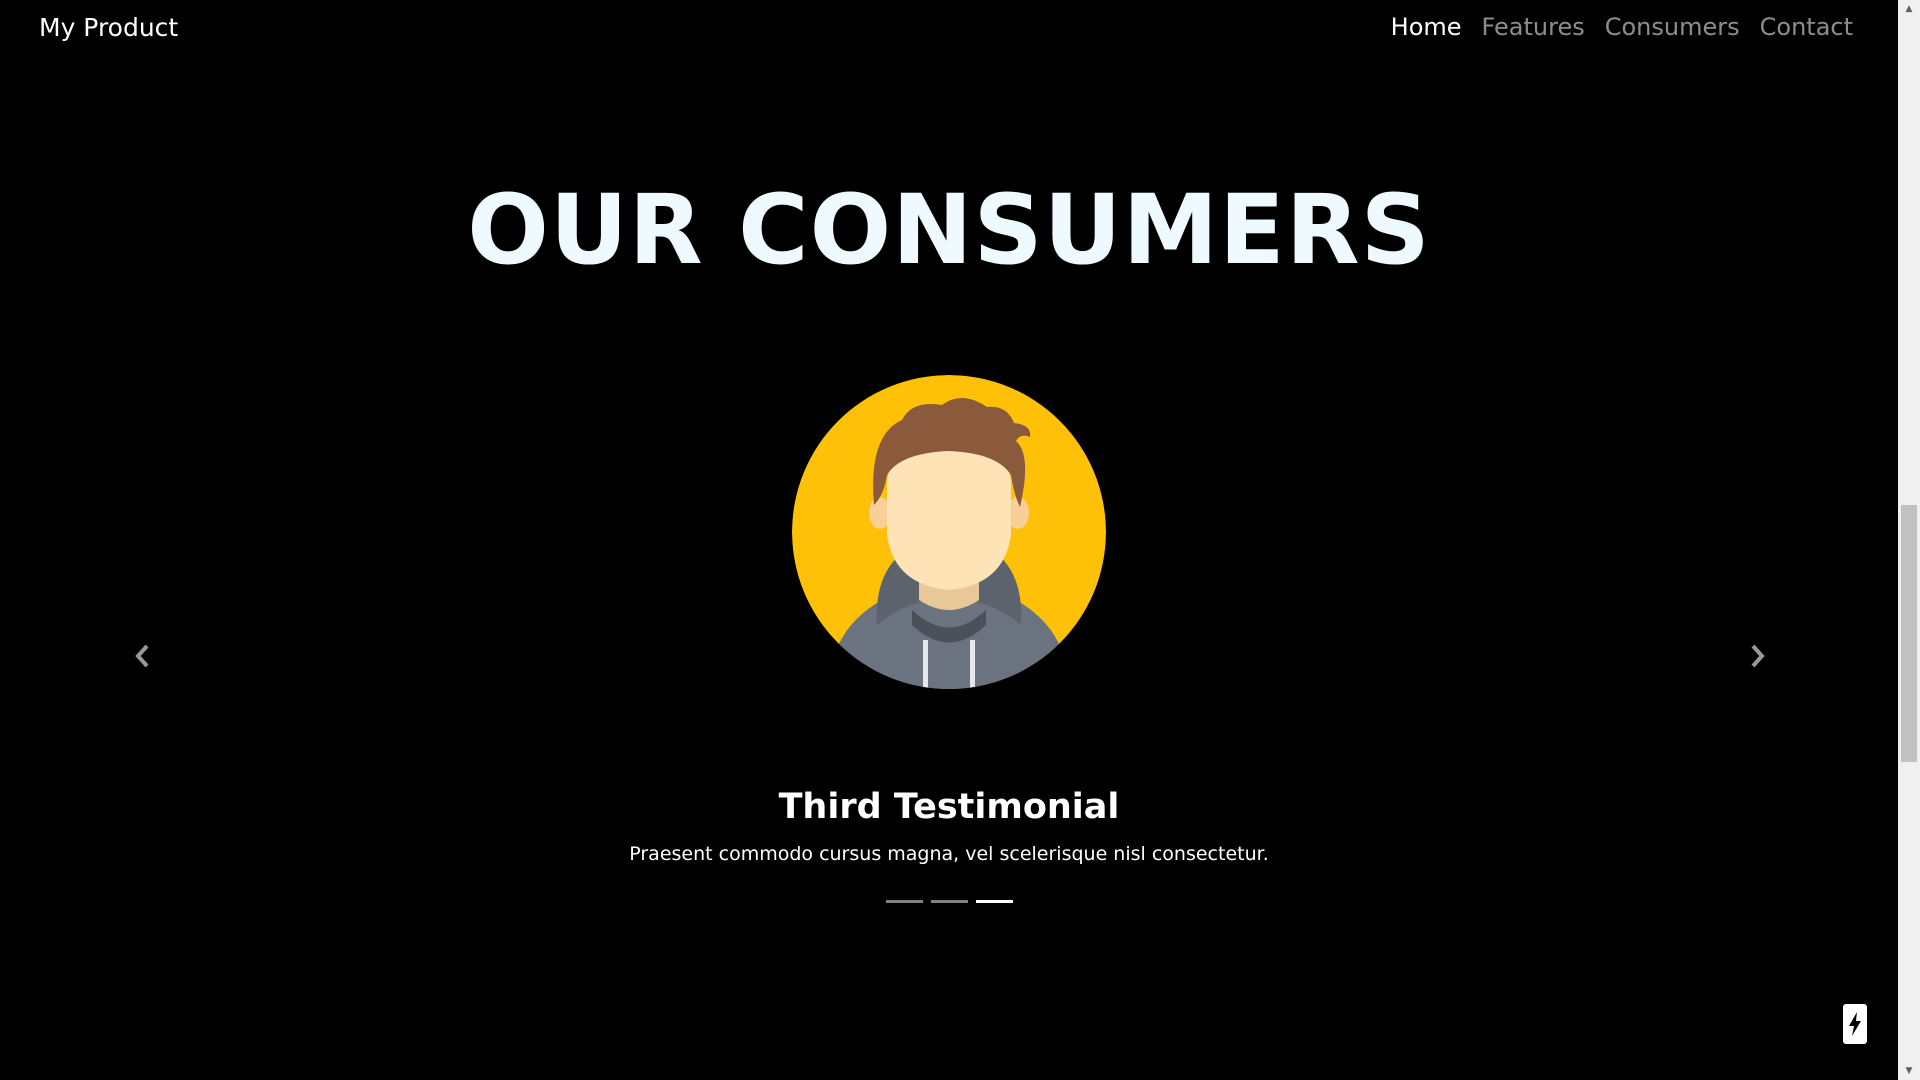 The height and width of the screenshot is (1080, 1920). I want to click on scroll-down-arrow-icon: ▼, so click(1909, 1071).